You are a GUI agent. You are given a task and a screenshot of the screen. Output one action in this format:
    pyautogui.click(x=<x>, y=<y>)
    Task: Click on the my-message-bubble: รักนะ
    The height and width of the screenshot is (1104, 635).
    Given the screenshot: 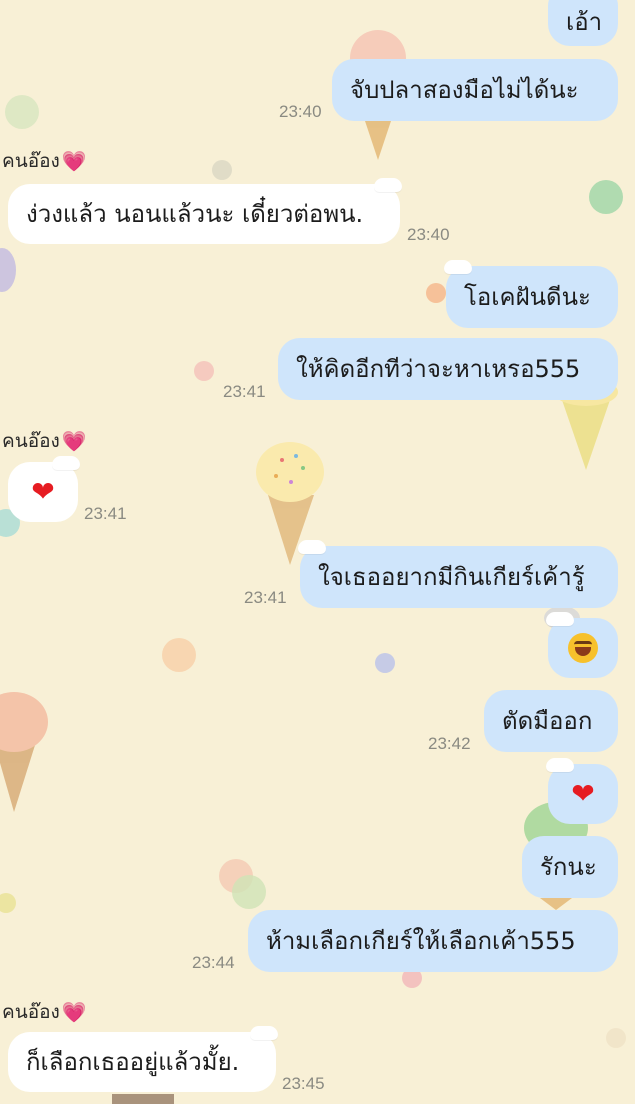 What is the action you would take?
    pyautogui.click(x=570, y=867)
    